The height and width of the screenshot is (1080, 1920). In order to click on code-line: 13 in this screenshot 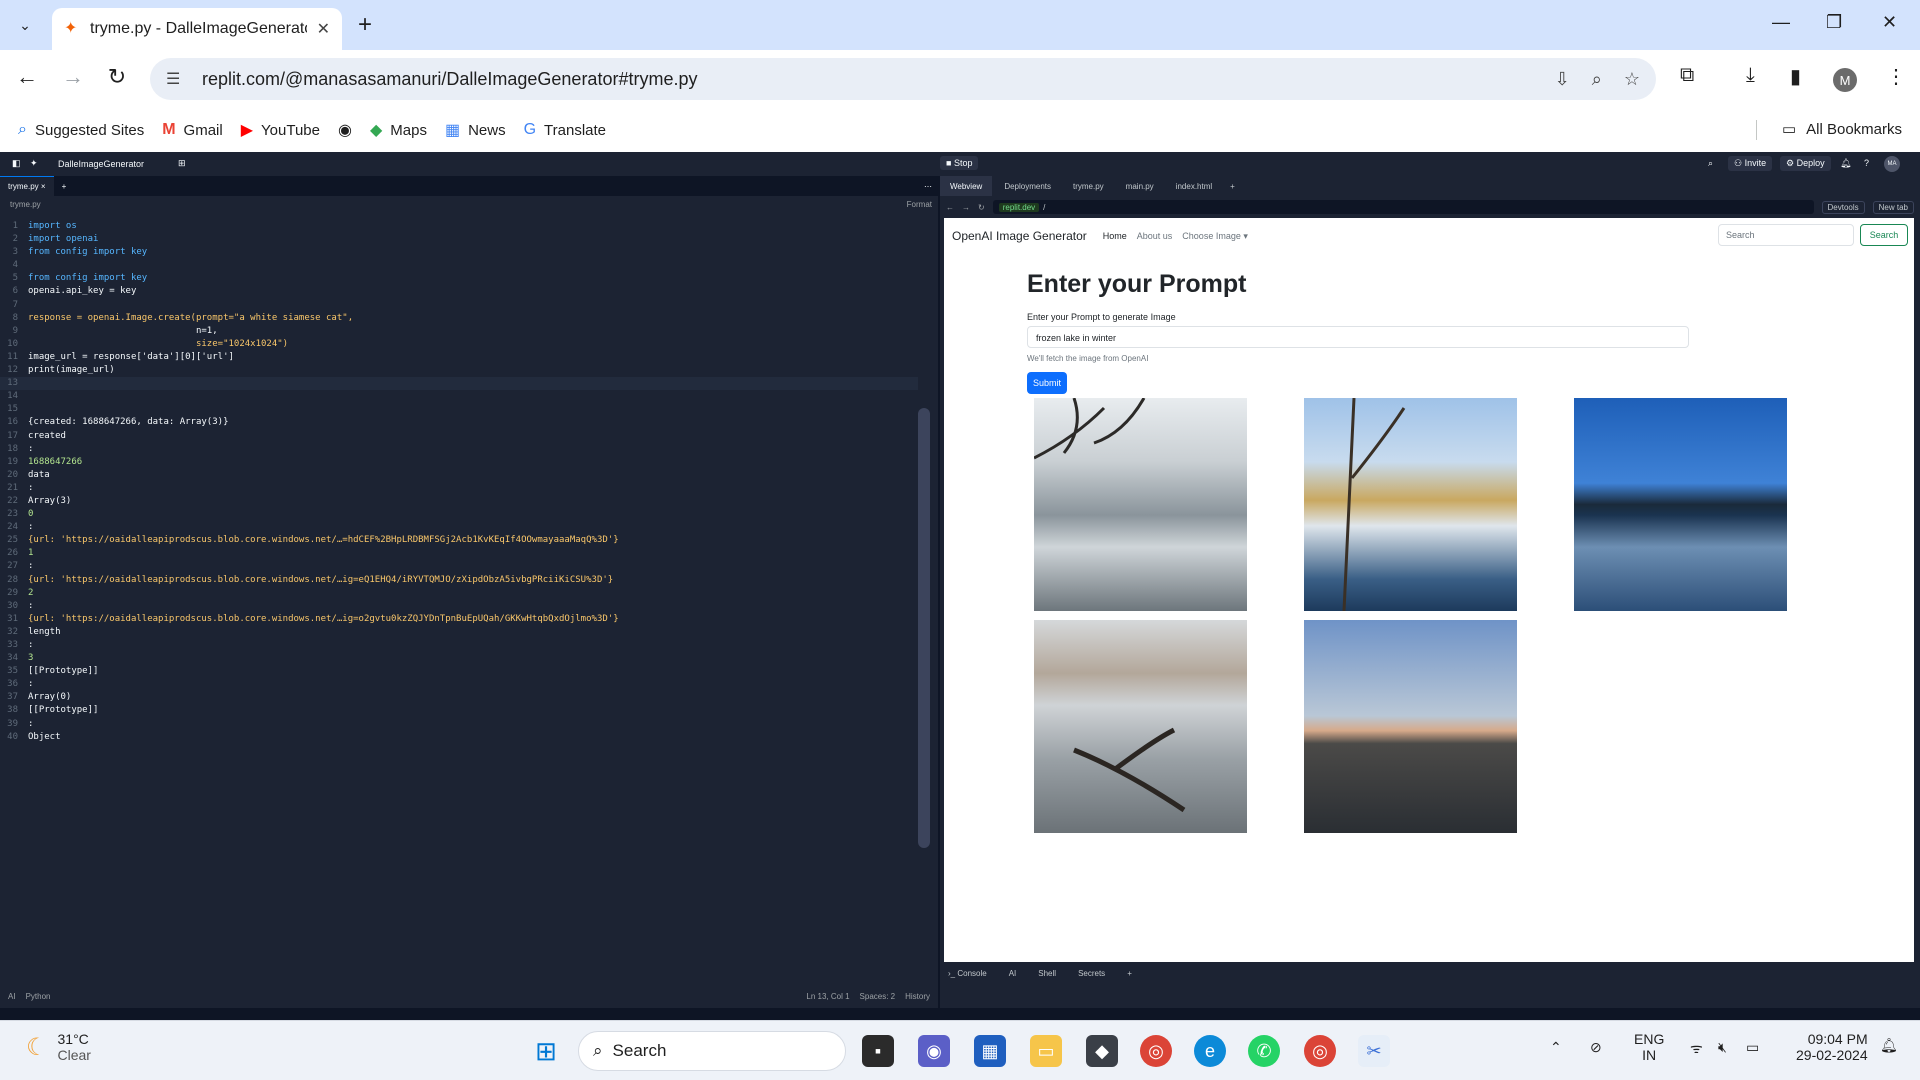, I will do `click(459, 384)`.